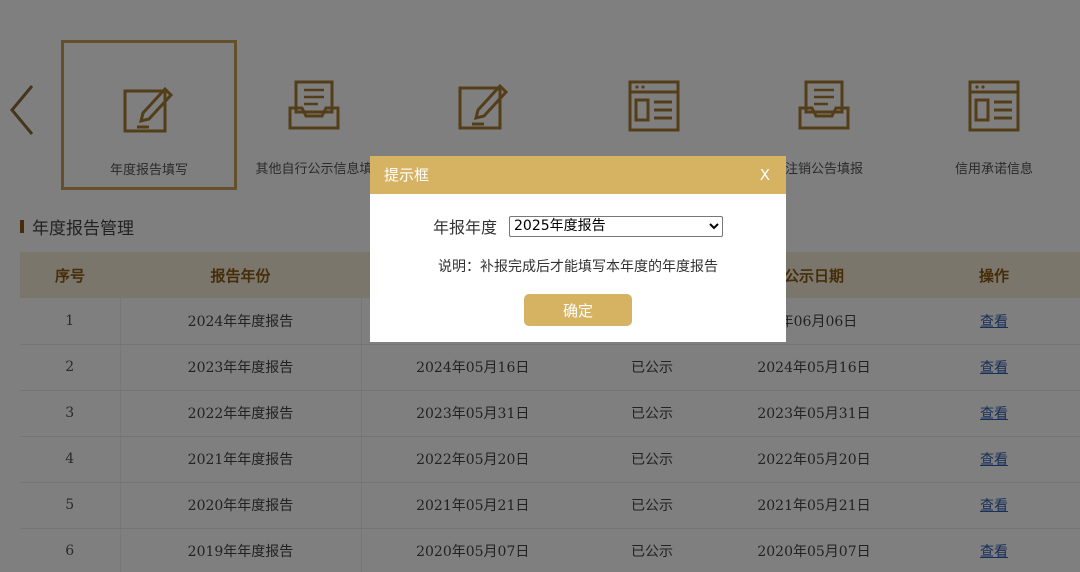 Image resolution: width=1080 pixels, height=572 pixels. Describe the element at coordinates (407, 175) in the screenshot. I see `dialog-title: 提示框` at that location.